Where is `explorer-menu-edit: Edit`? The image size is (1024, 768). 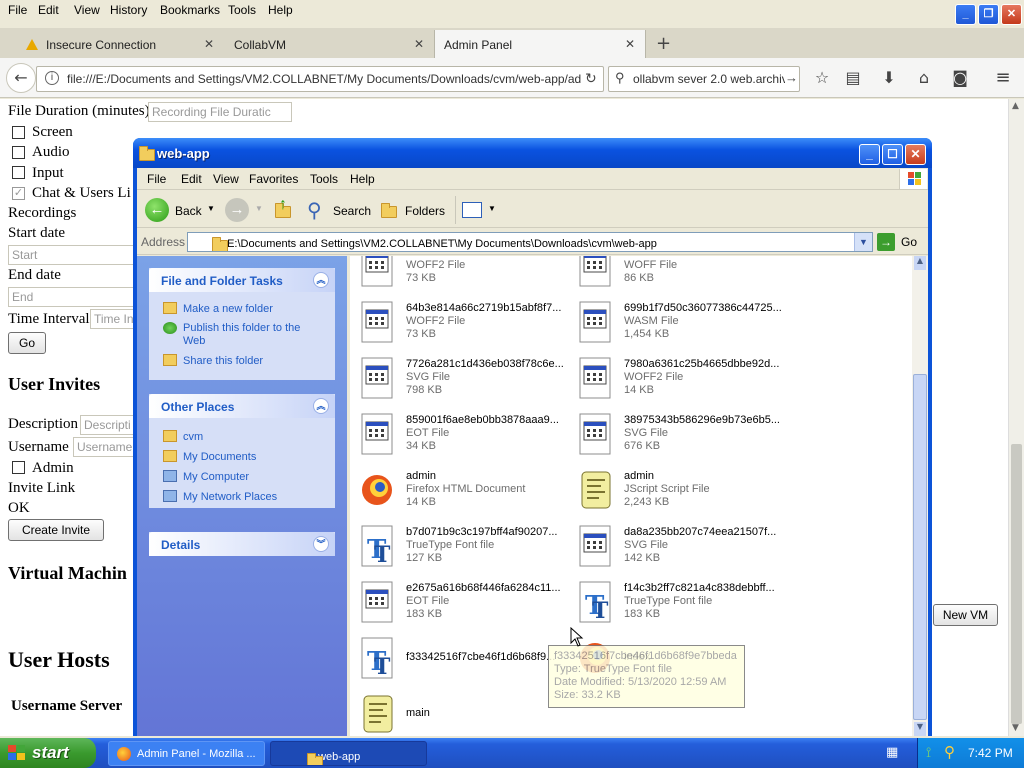 explorer-menu-edit: Edit is located at coordinates (191, 179).